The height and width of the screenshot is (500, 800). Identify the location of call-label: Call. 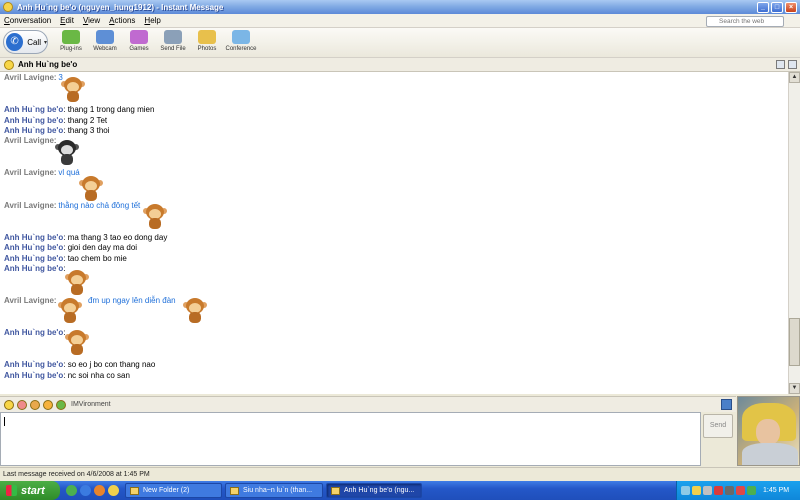
(34, 42).